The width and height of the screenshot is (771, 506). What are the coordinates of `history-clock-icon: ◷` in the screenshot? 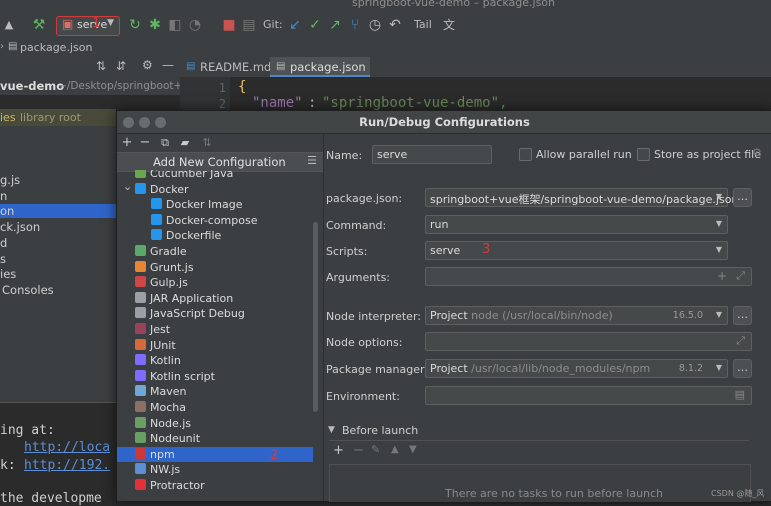 It's located at (375, 25).